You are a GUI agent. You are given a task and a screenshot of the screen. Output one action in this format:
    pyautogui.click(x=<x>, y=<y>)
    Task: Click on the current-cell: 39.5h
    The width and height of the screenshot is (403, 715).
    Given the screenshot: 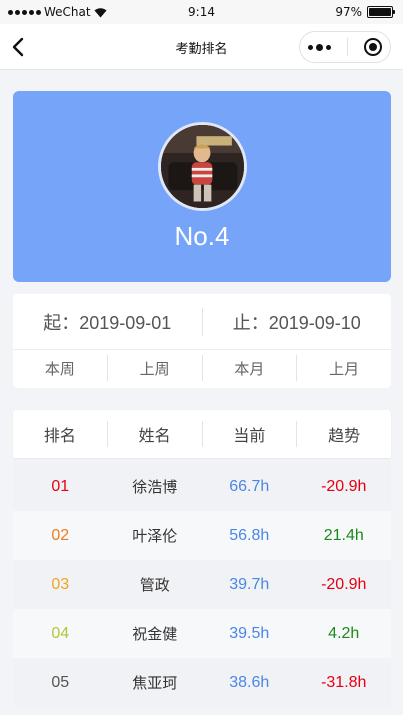 What is the action you would take?
    pyautogui.click(x=249, y=633)
    